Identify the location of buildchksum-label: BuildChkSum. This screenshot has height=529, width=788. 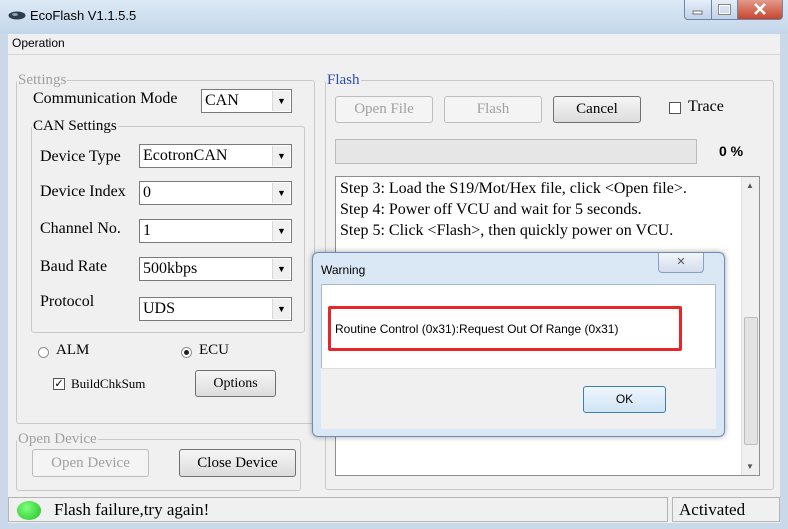
(108, 383).